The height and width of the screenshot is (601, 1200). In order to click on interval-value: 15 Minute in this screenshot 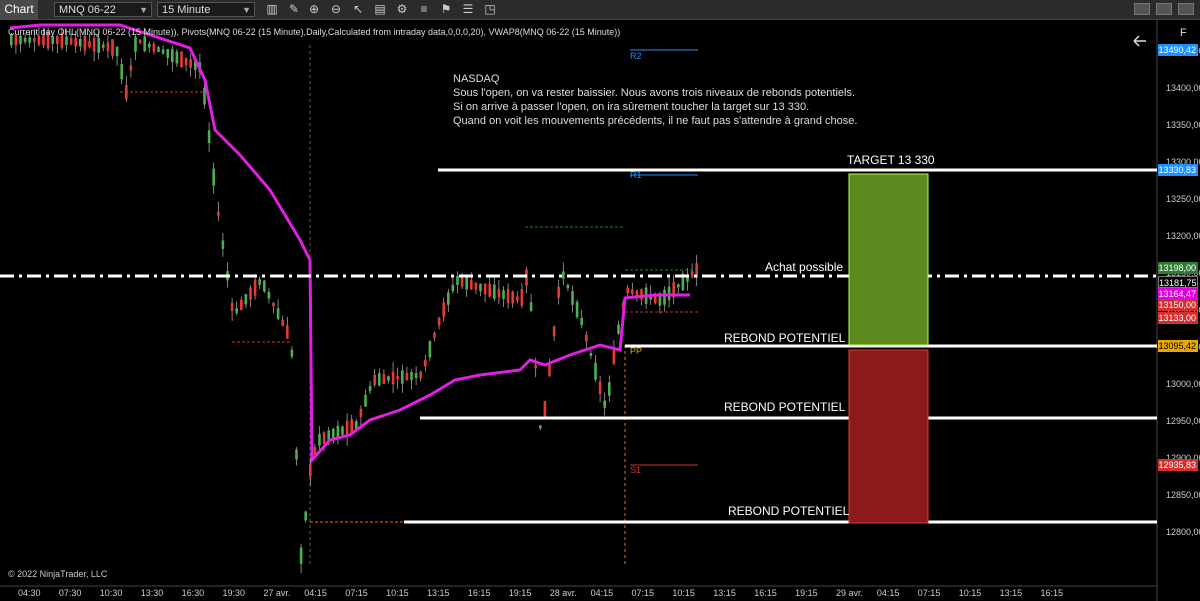, I will do `click(186, 10)`.